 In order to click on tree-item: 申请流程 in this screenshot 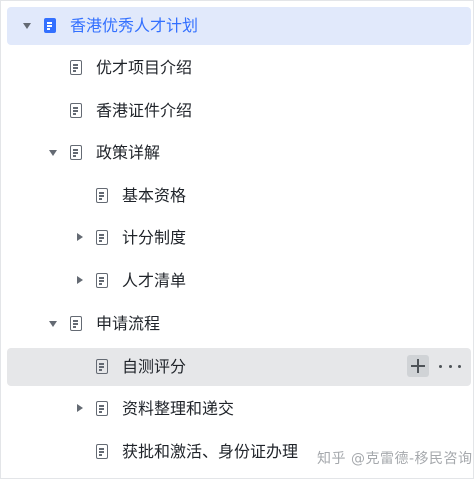, I will do `click(239, 324)`.